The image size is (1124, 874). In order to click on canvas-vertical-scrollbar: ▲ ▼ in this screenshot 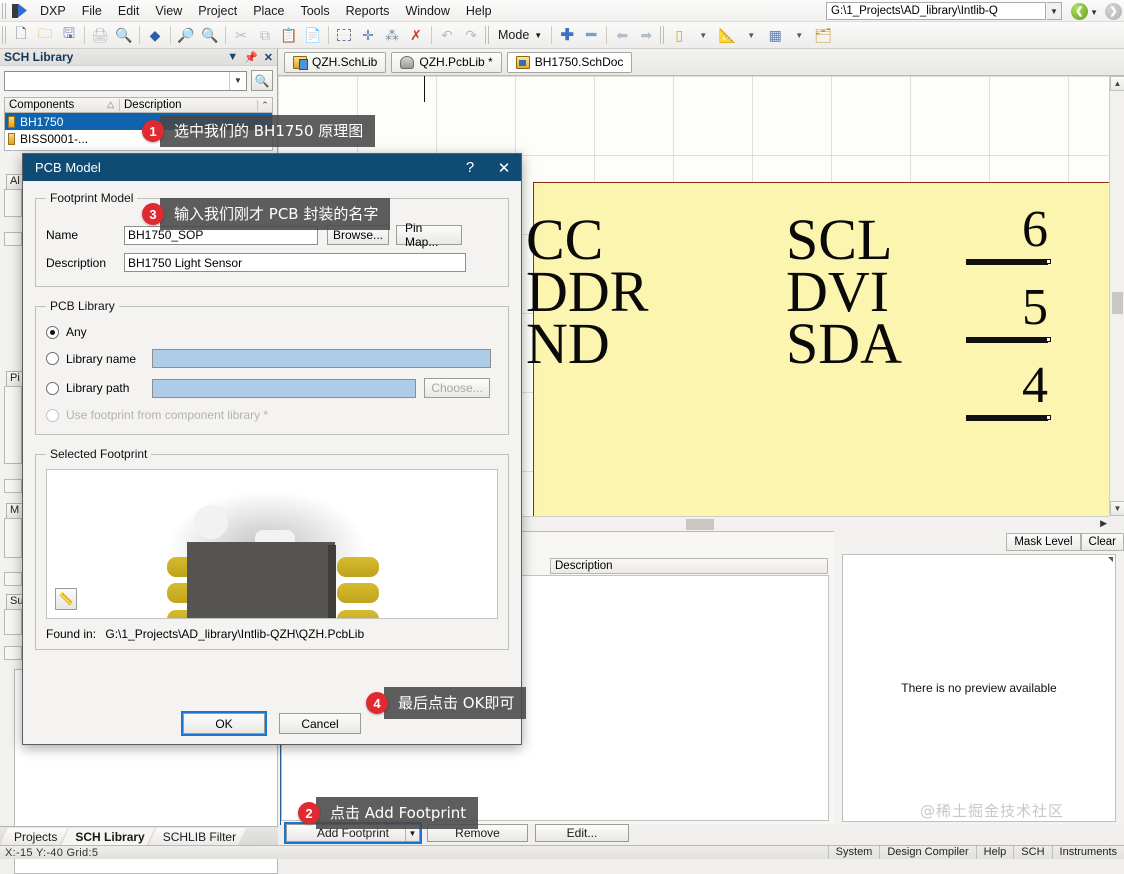, I will do `click(1116, 296)`.